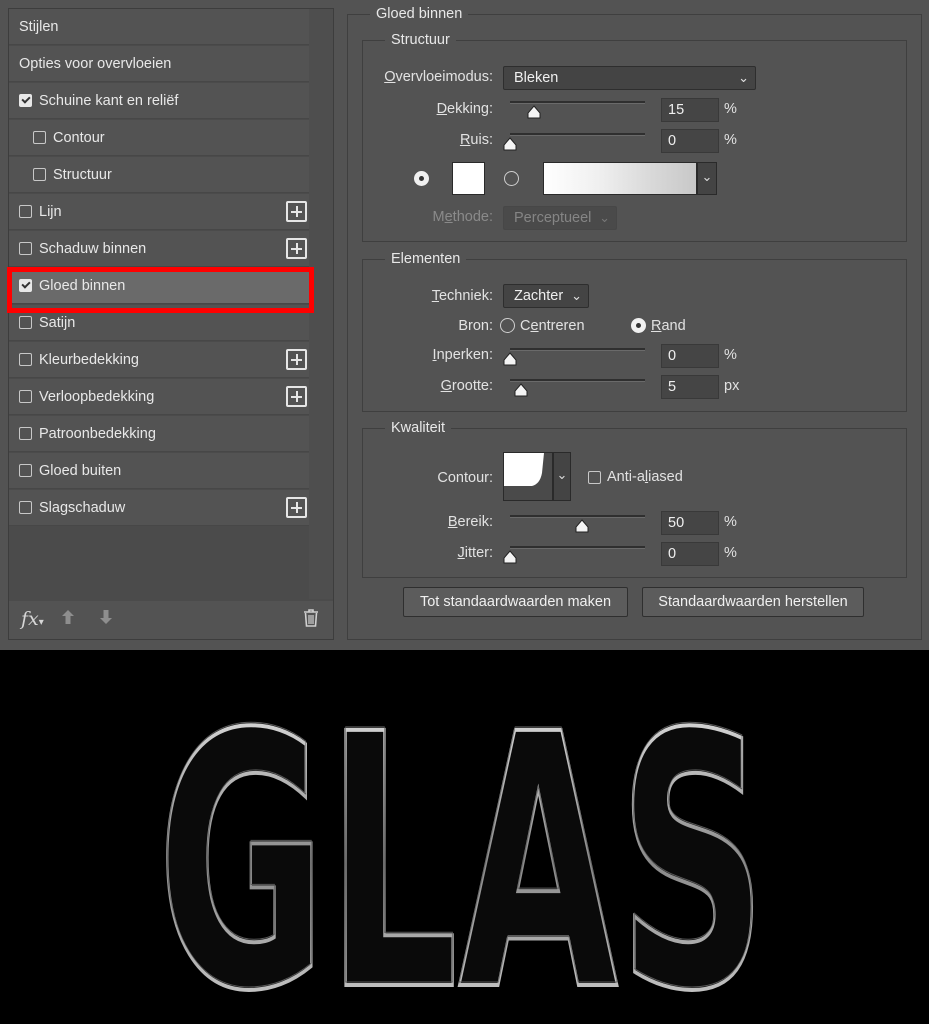  I want to click on trash-icon, so click(311, 619).